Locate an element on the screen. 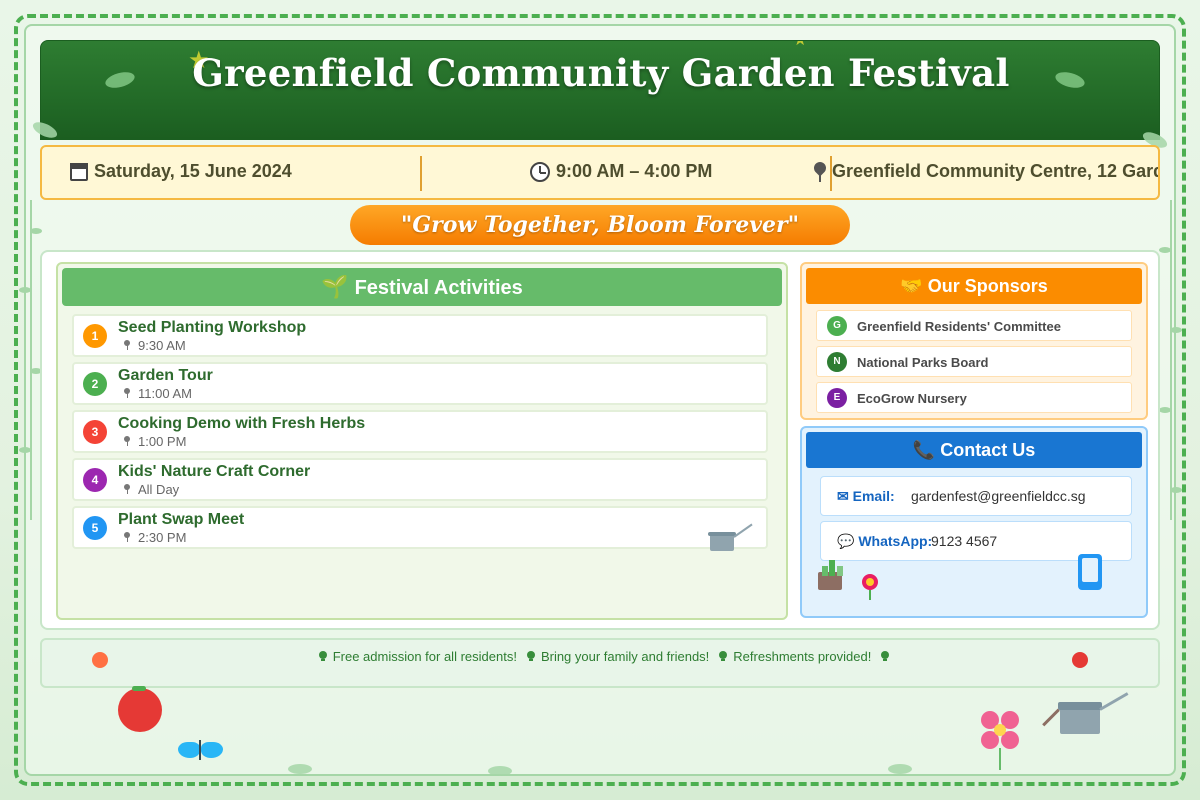 The image size is (1200, 800). activity-time: 11:00 AM is located at coordinates (165, 393).